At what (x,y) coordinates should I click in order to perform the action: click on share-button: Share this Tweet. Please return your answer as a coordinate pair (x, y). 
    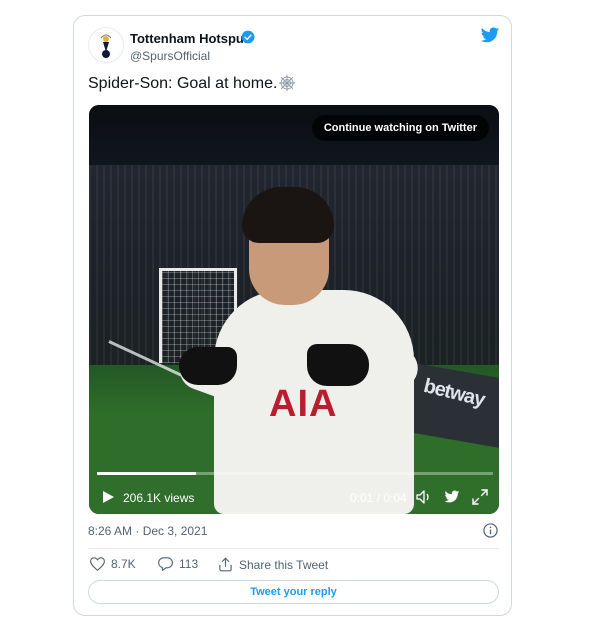
    Looking at the image, I should click on (273, 564).